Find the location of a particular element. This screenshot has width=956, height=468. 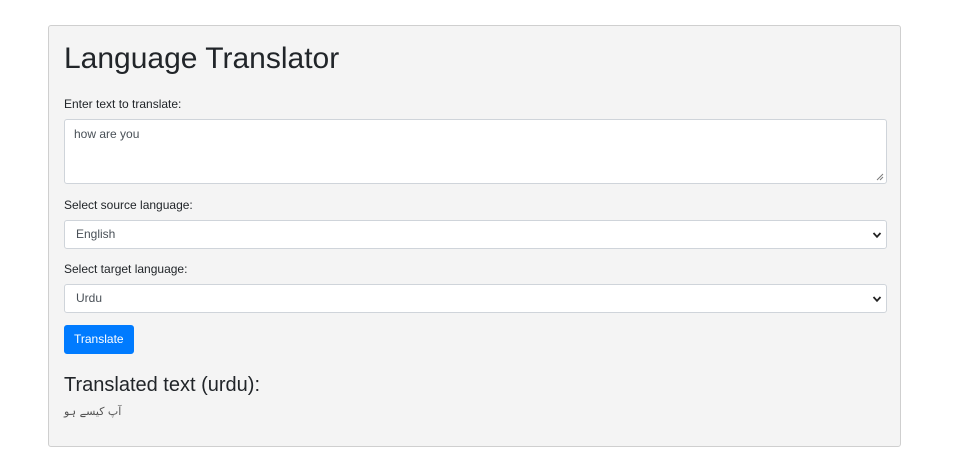

translated-text-output: آپ کیسے ہو is located at coordinates (93, 411).